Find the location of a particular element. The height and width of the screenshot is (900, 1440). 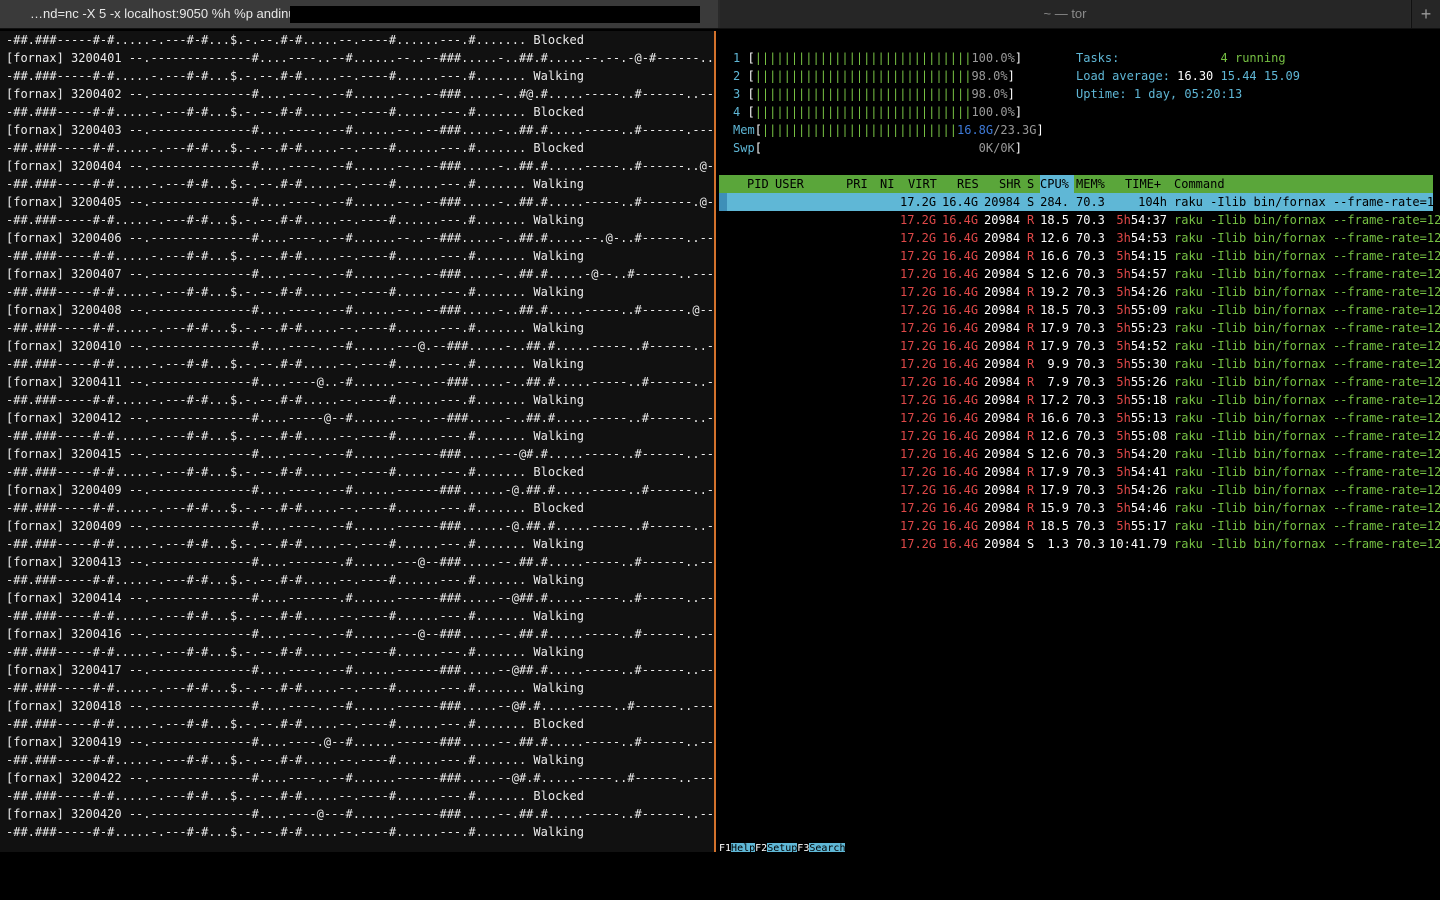

proc-cpu: 12.6 is located at coordinates (1054, 436).